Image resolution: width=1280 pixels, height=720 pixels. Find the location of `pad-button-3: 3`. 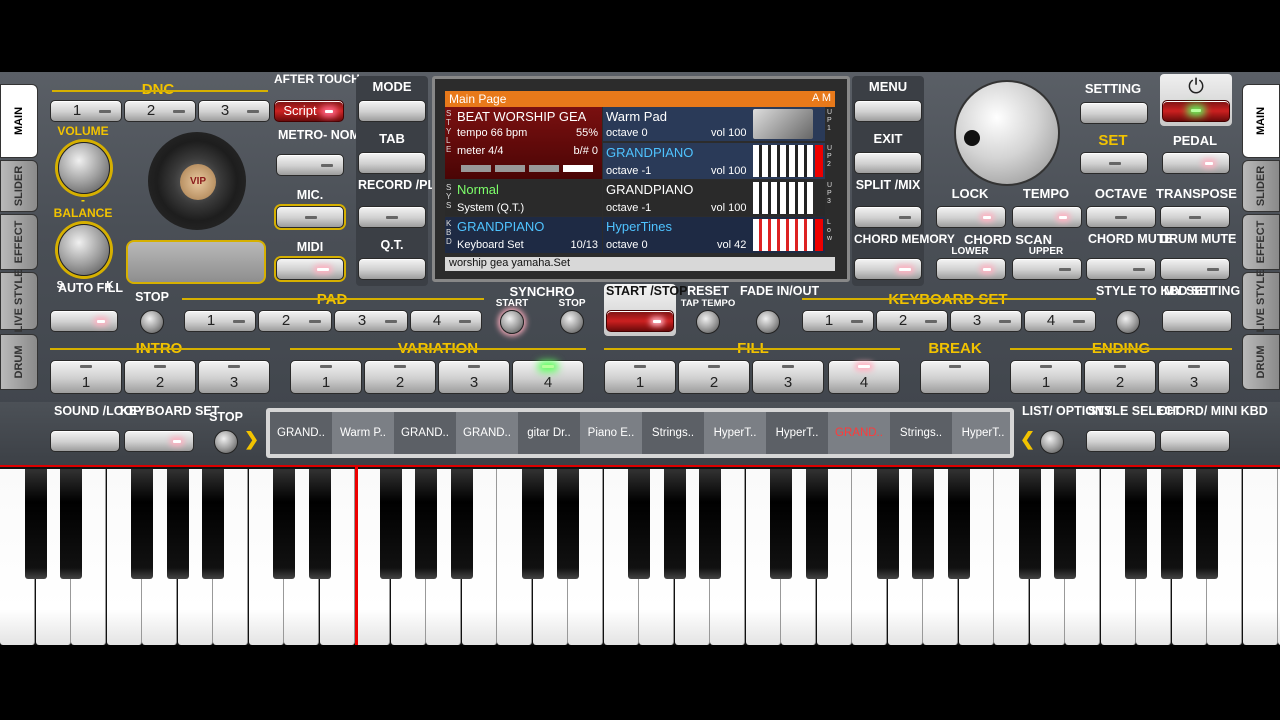

pad-button-3: 3 is located at coordinates (371, 321).